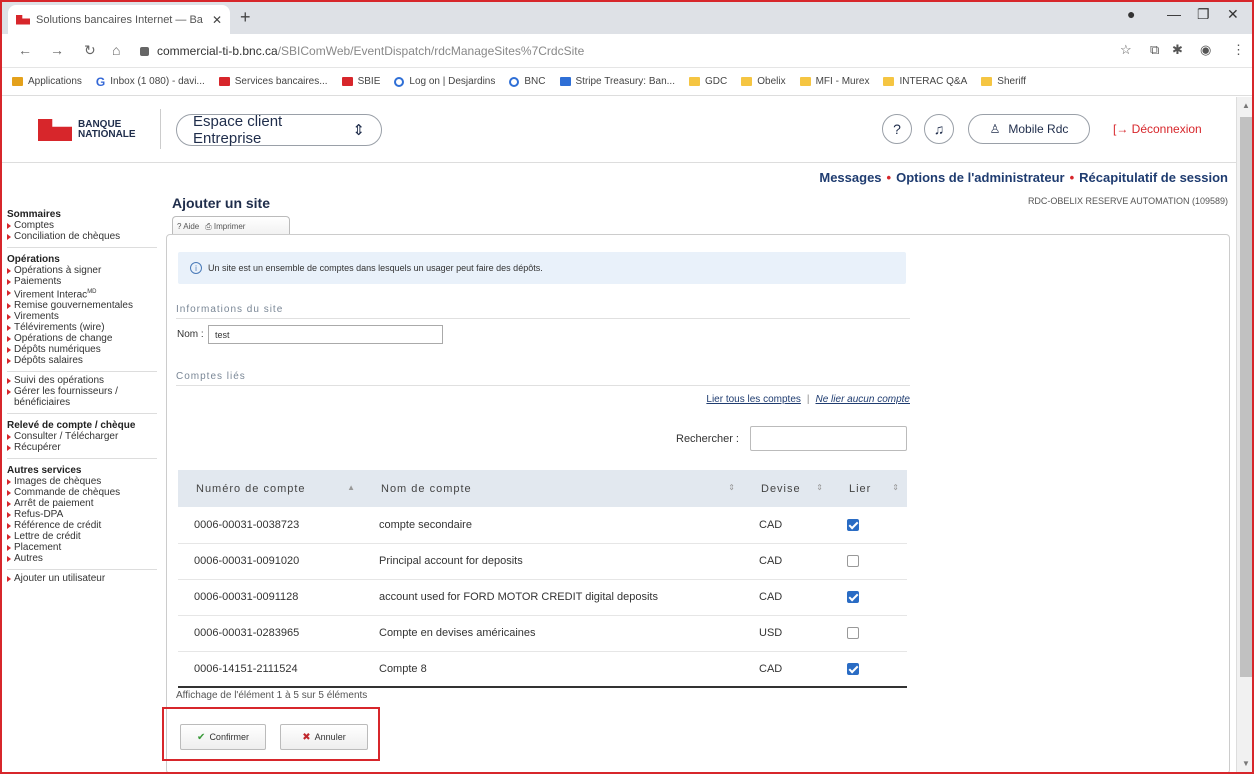  I want to click on maximize-icon: ❐, so click(1203, 14).